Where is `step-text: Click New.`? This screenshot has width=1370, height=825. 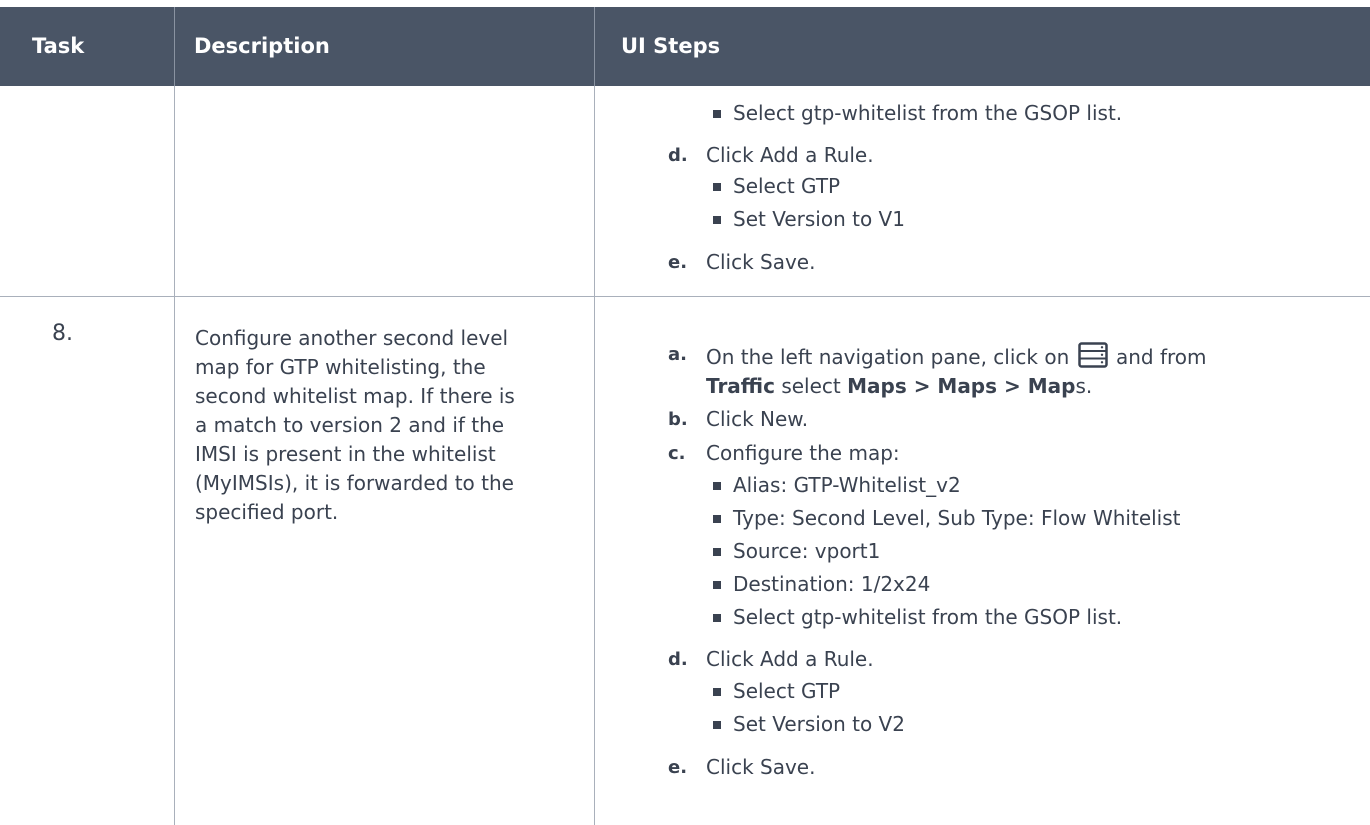
step-text: Click New. is located at coordinates (757, 419).